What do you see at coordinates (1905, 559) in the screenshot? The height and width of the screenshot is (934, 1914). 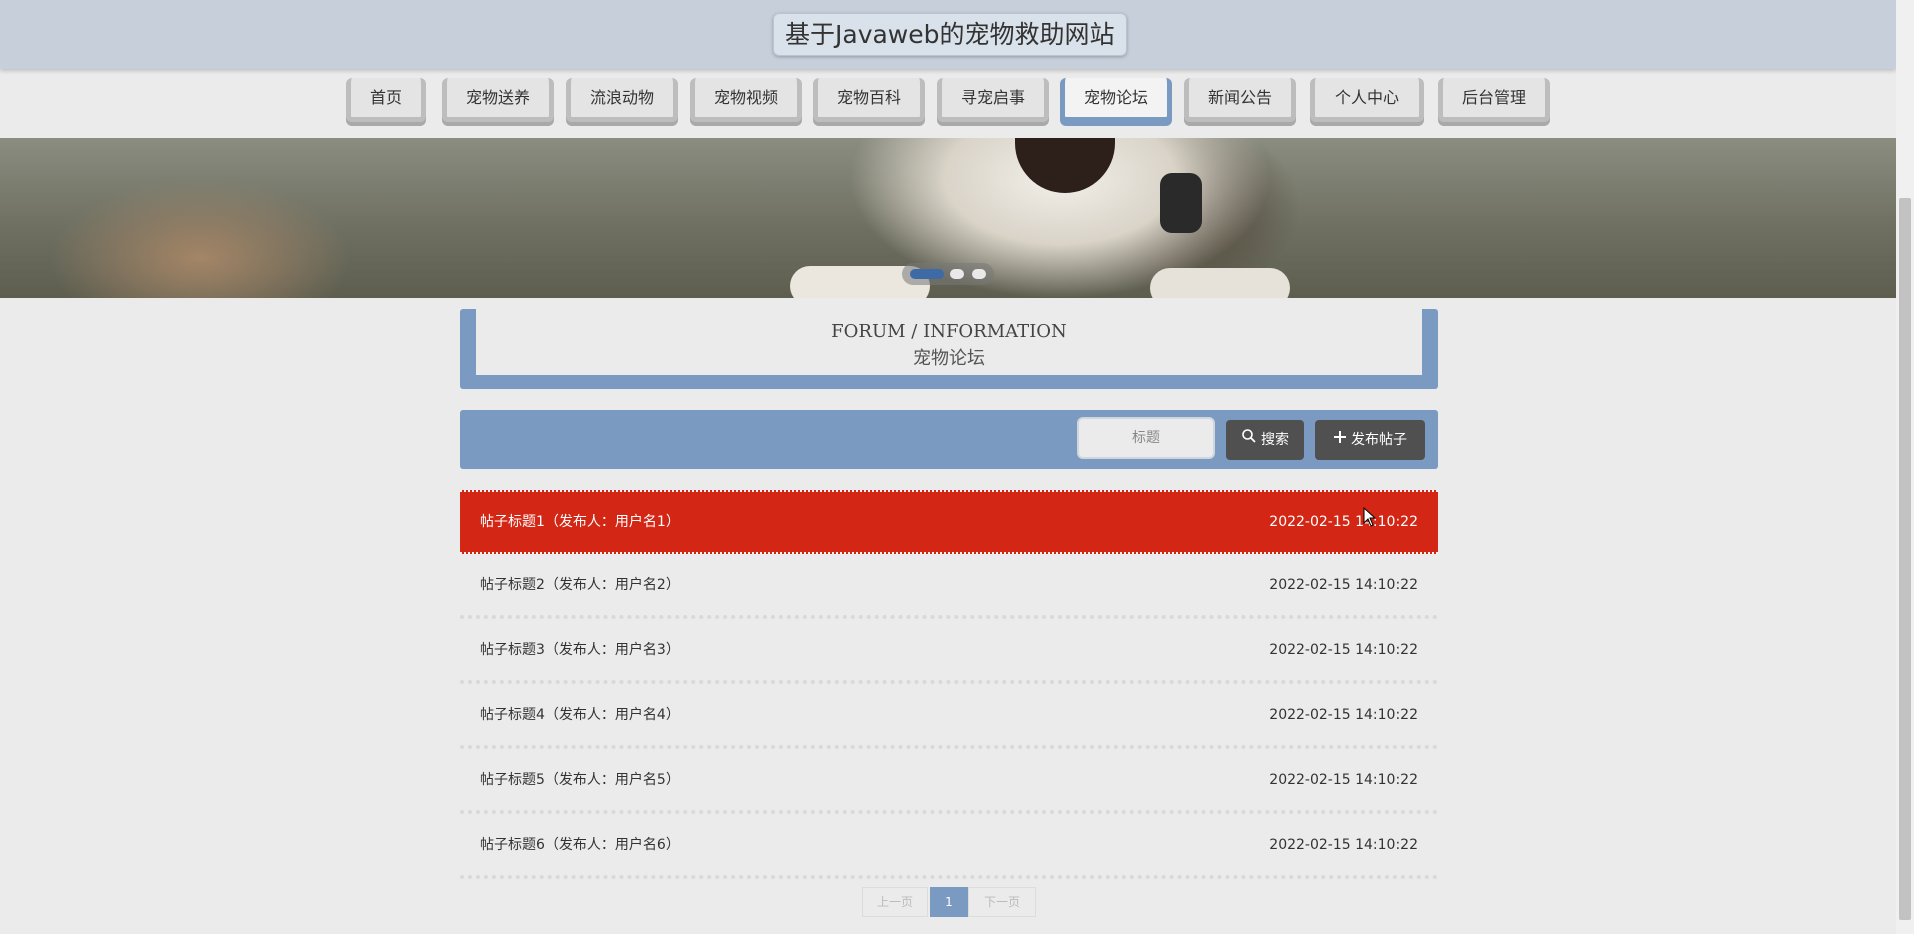 I see `scrollbar-thumb` at bounding box center [1905, 559].